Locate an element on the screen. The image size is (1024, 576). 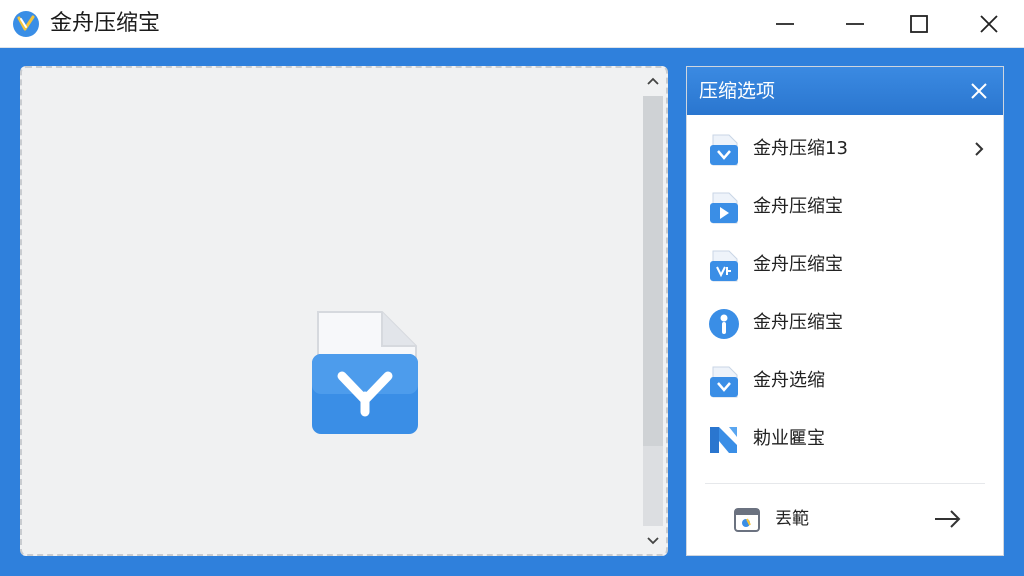
option-label: 勅业匷宝 is located at coordinates (789, 438).